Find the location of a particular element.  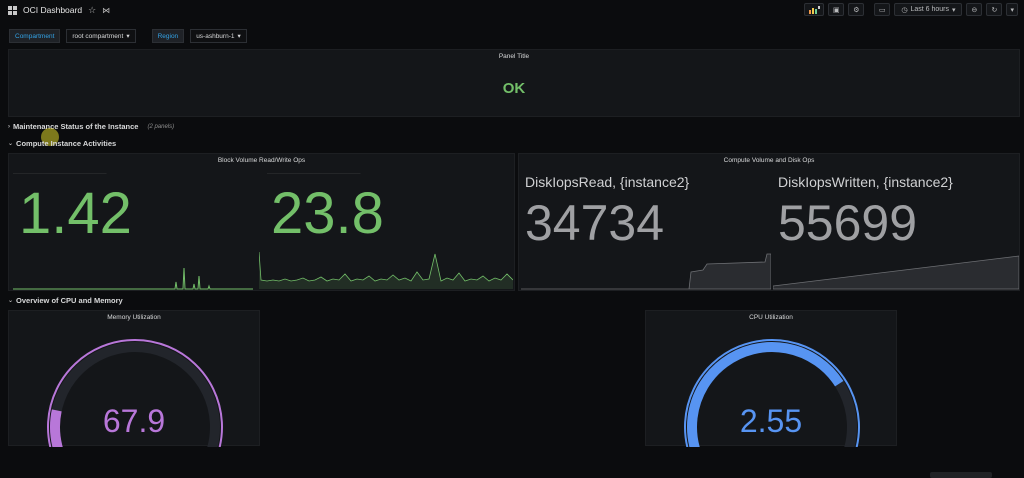

row-panel-count: (2 panels) is located at coordinates (161, 126).